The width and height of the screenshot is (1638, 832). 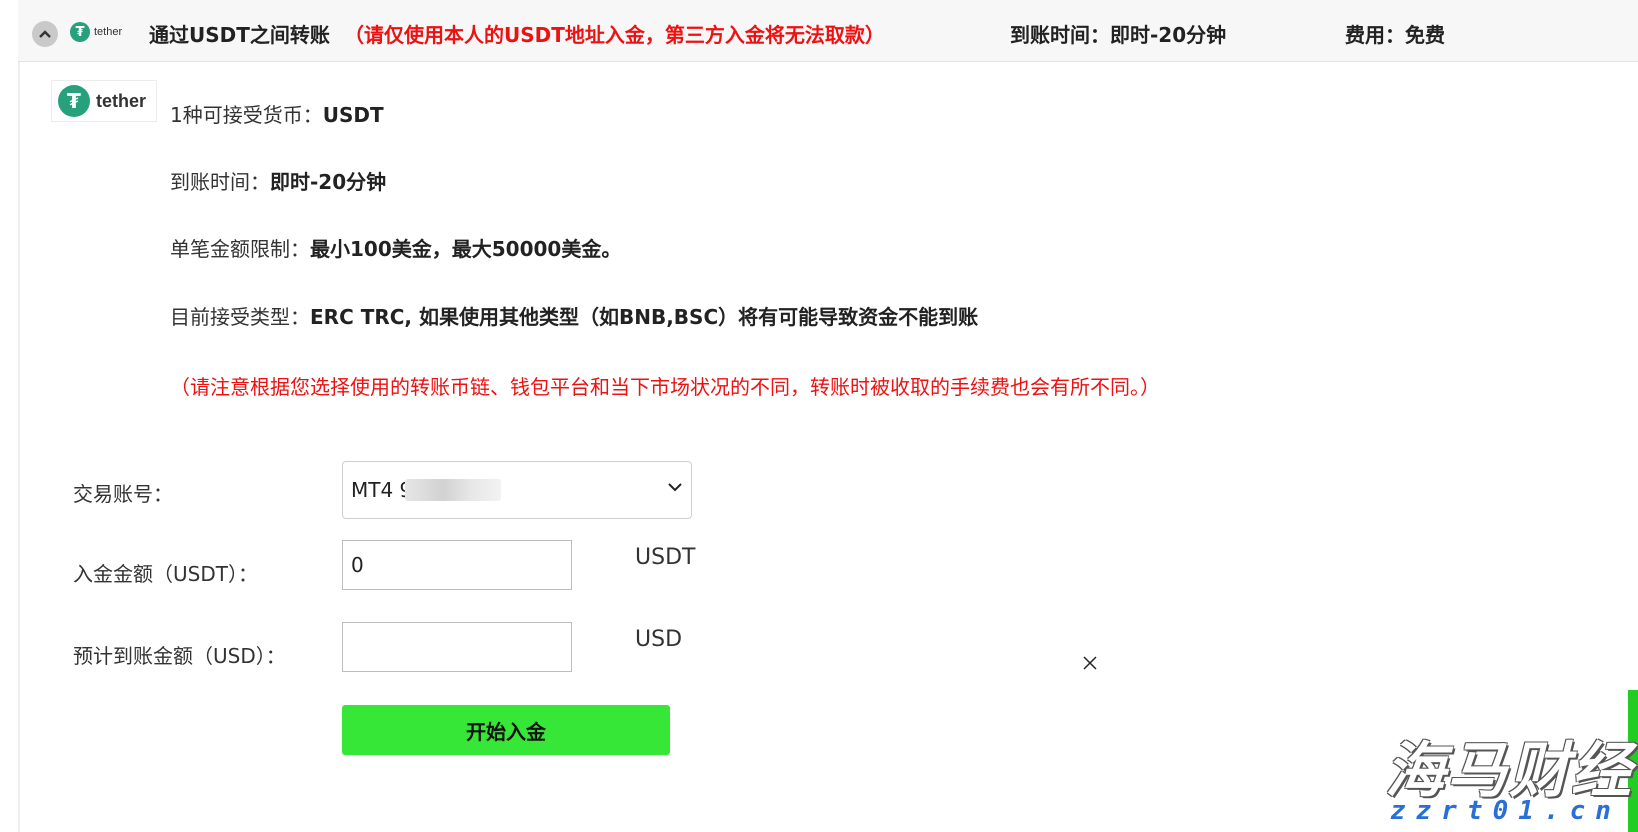 What do you see at coordinates (382, 490) in the screenshot?
I see `account-select-value: MT4 9` at bounding box center [382, 490].